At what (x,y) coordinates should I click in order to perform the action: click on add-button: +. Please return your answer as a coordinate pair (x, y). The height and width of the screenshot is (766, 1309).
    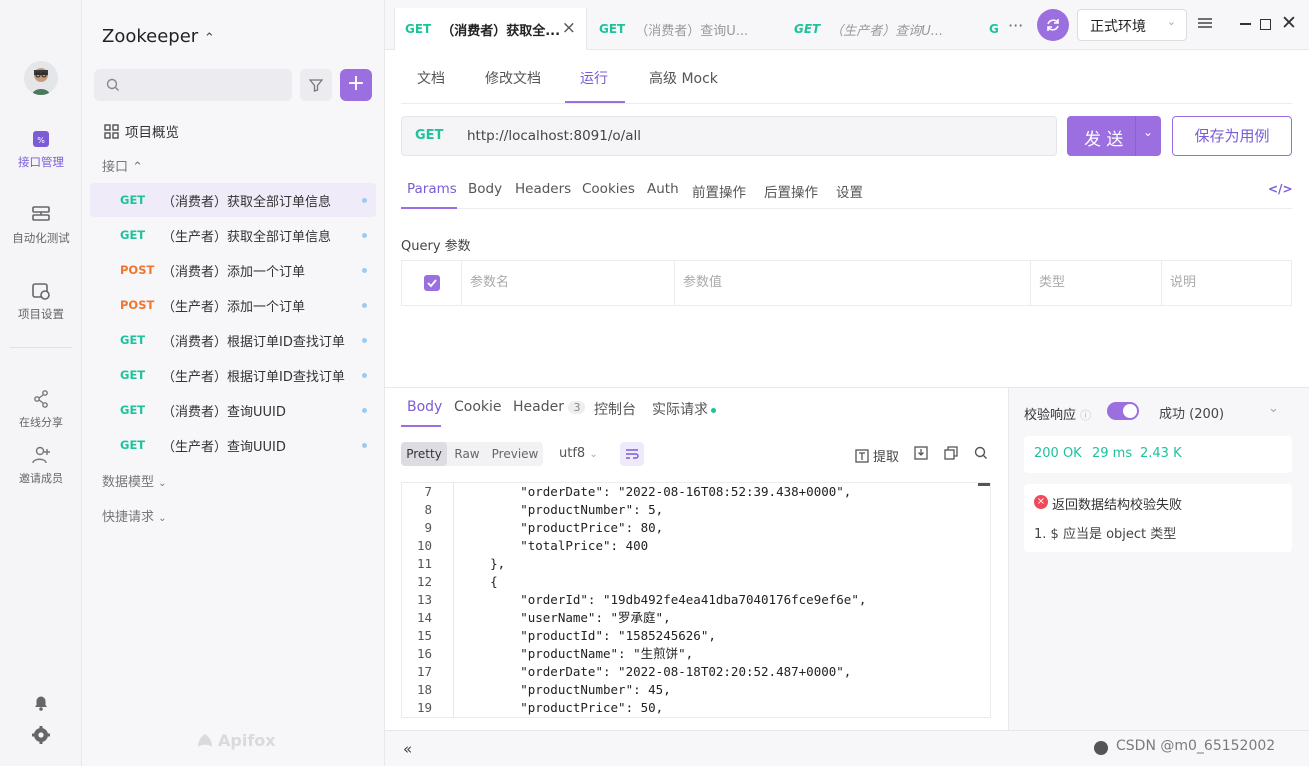
    Looking at the image, I should click on (356, 85).